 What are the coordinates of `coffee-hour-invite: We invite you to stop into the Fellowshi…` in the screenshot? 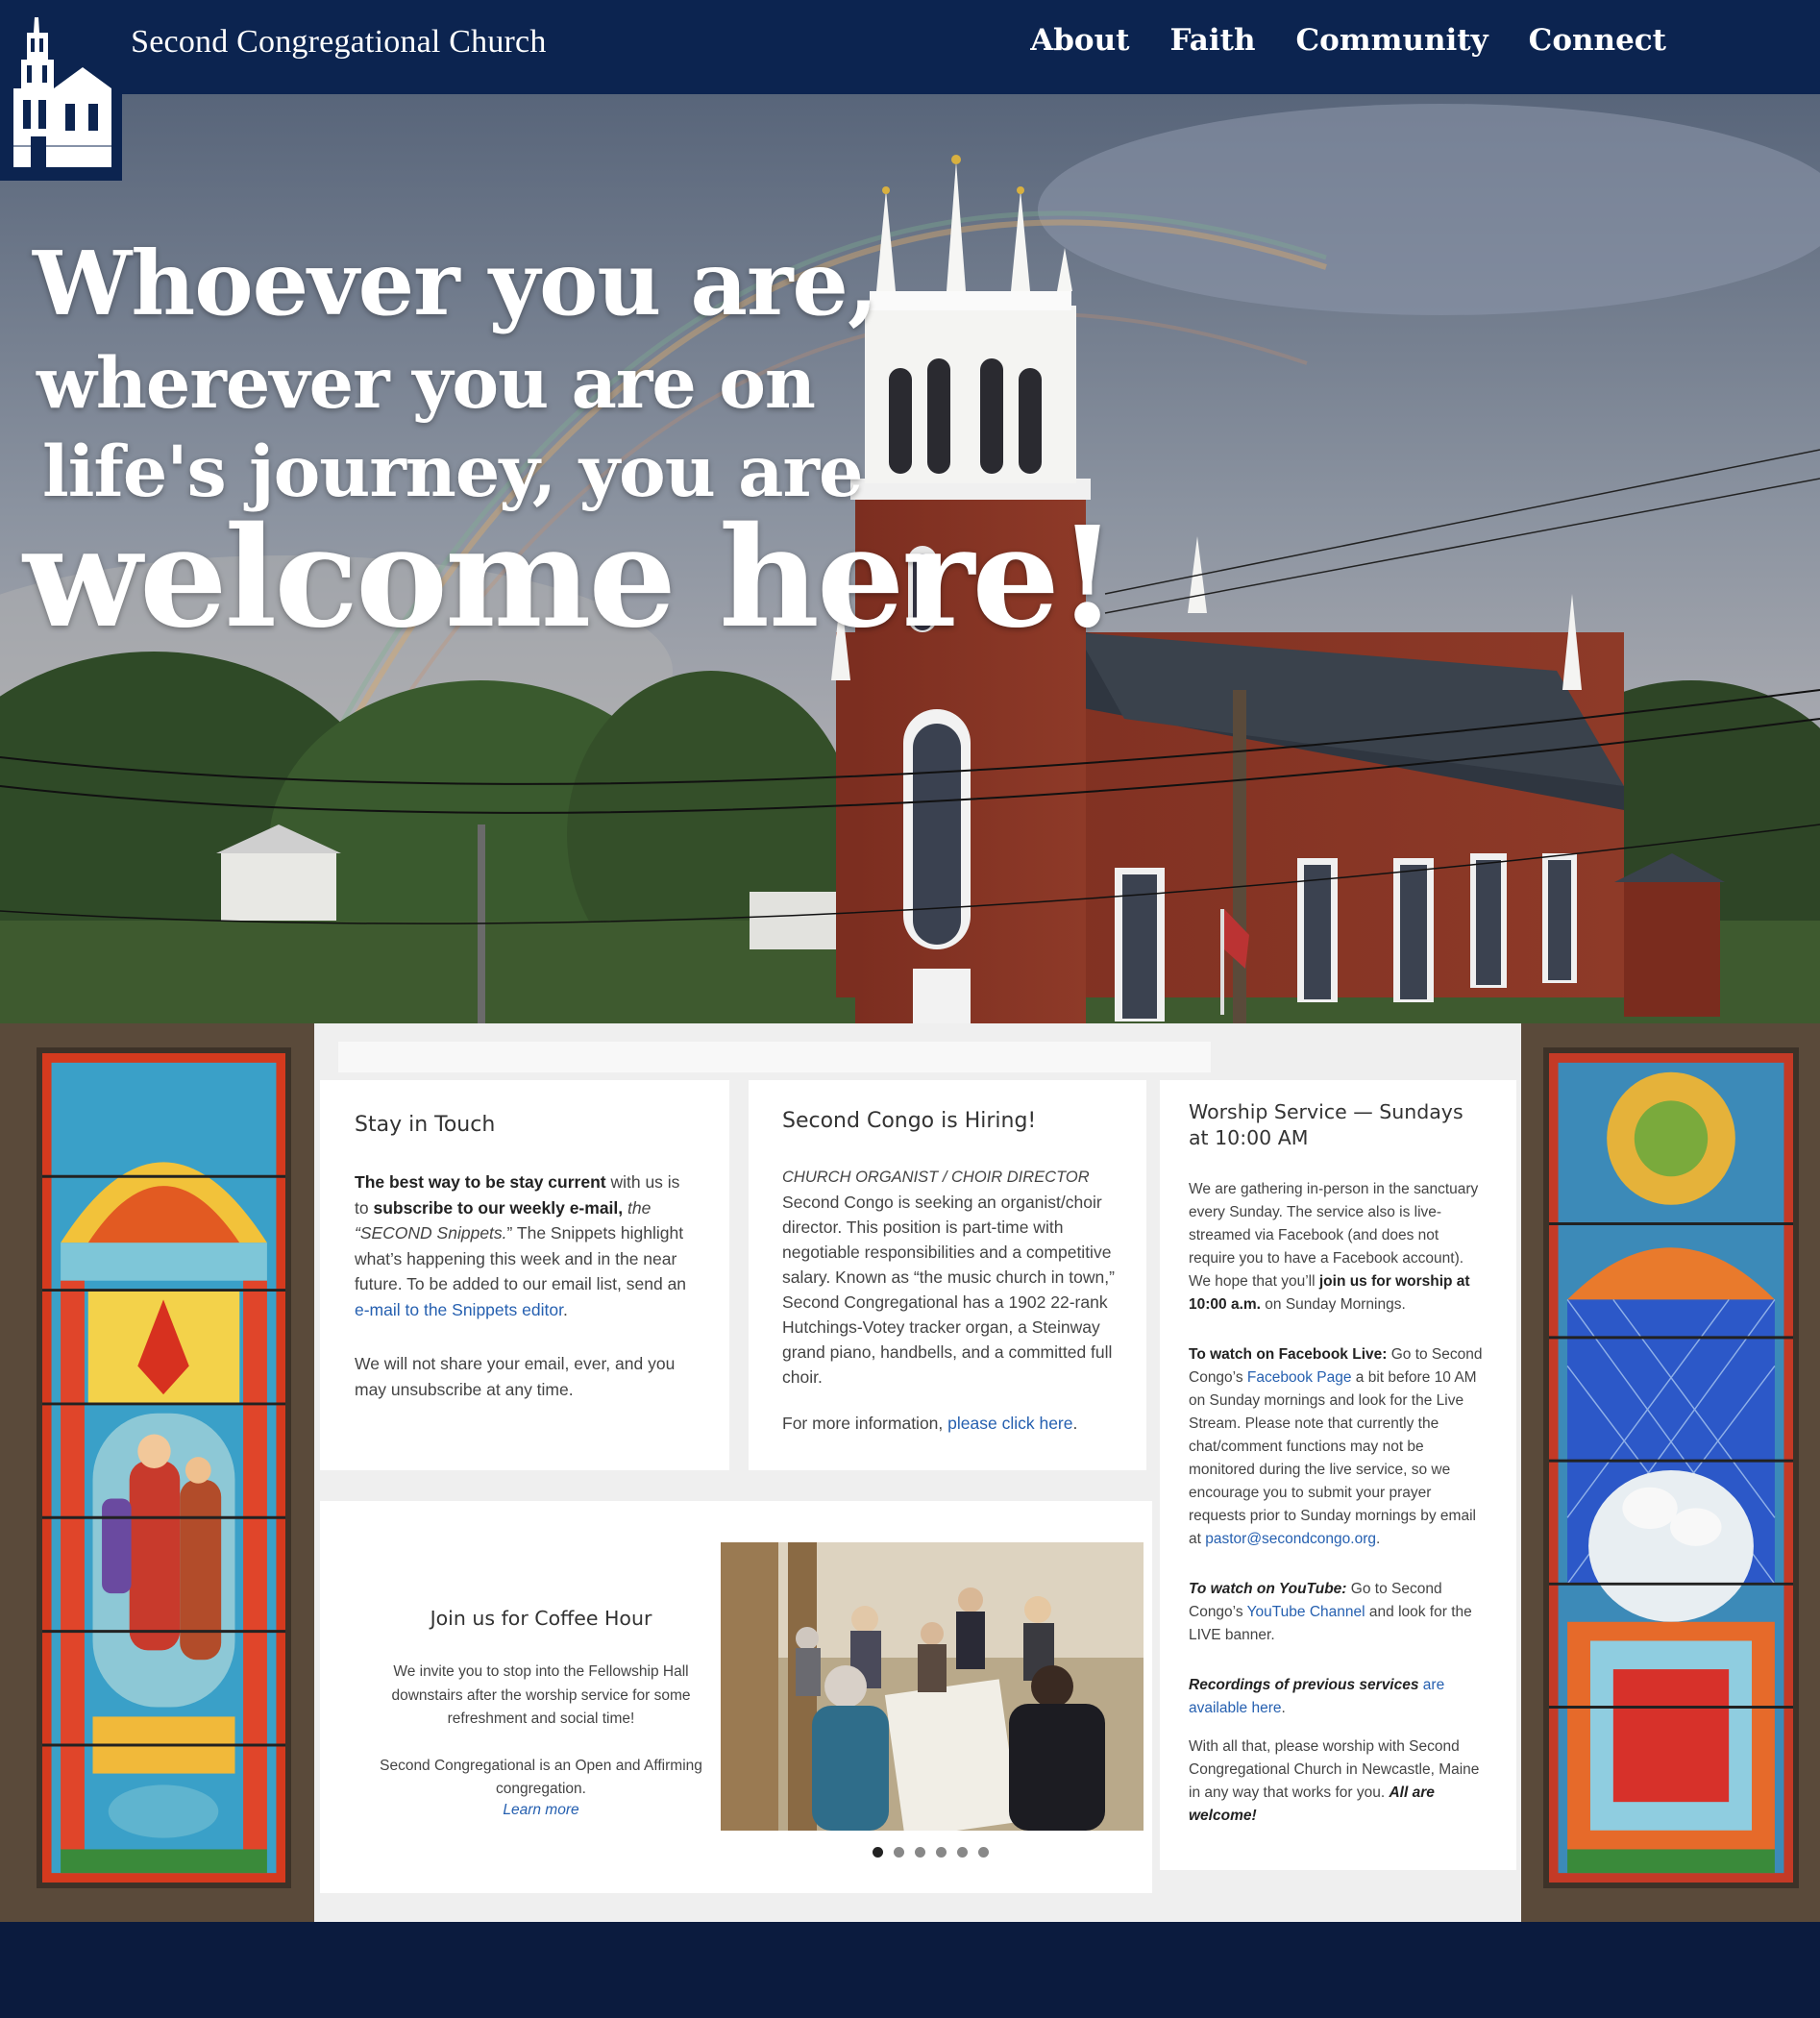 It's located at (541, 1695).